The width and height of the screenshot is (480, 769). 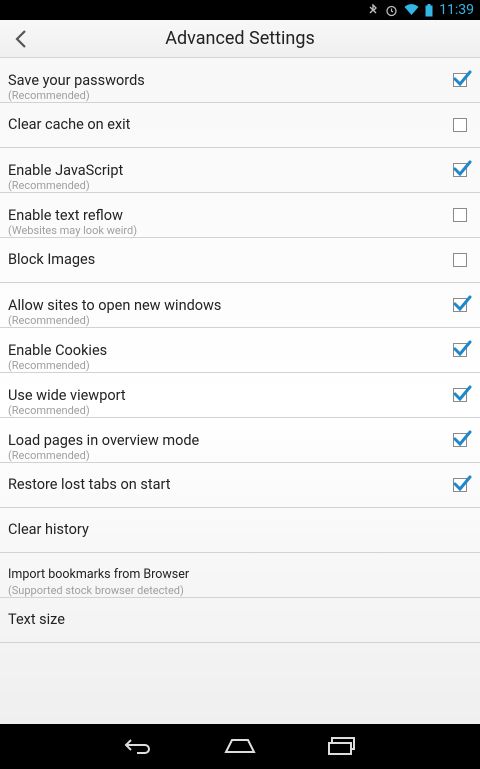 I want to click on setting-label: Clear cache on exit, so click(x=69, y=124).